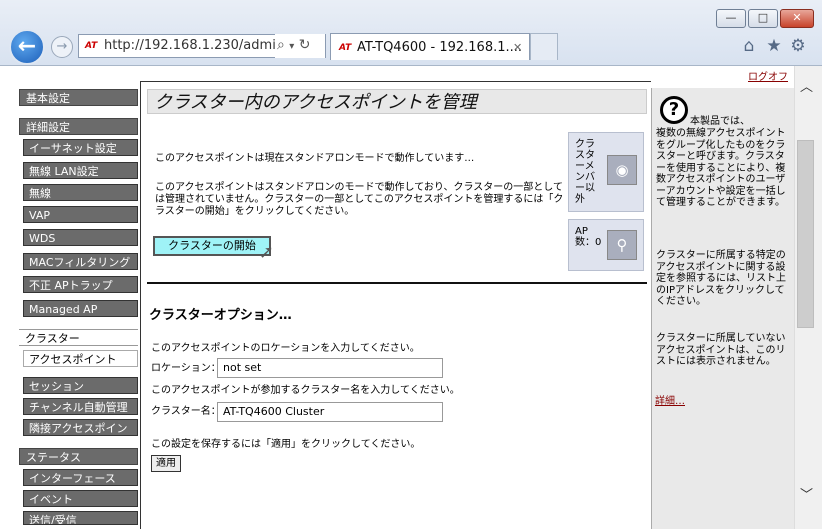 This screenshot has height=529, width=822. I want to click on back-button: ←, so click(27, 47).